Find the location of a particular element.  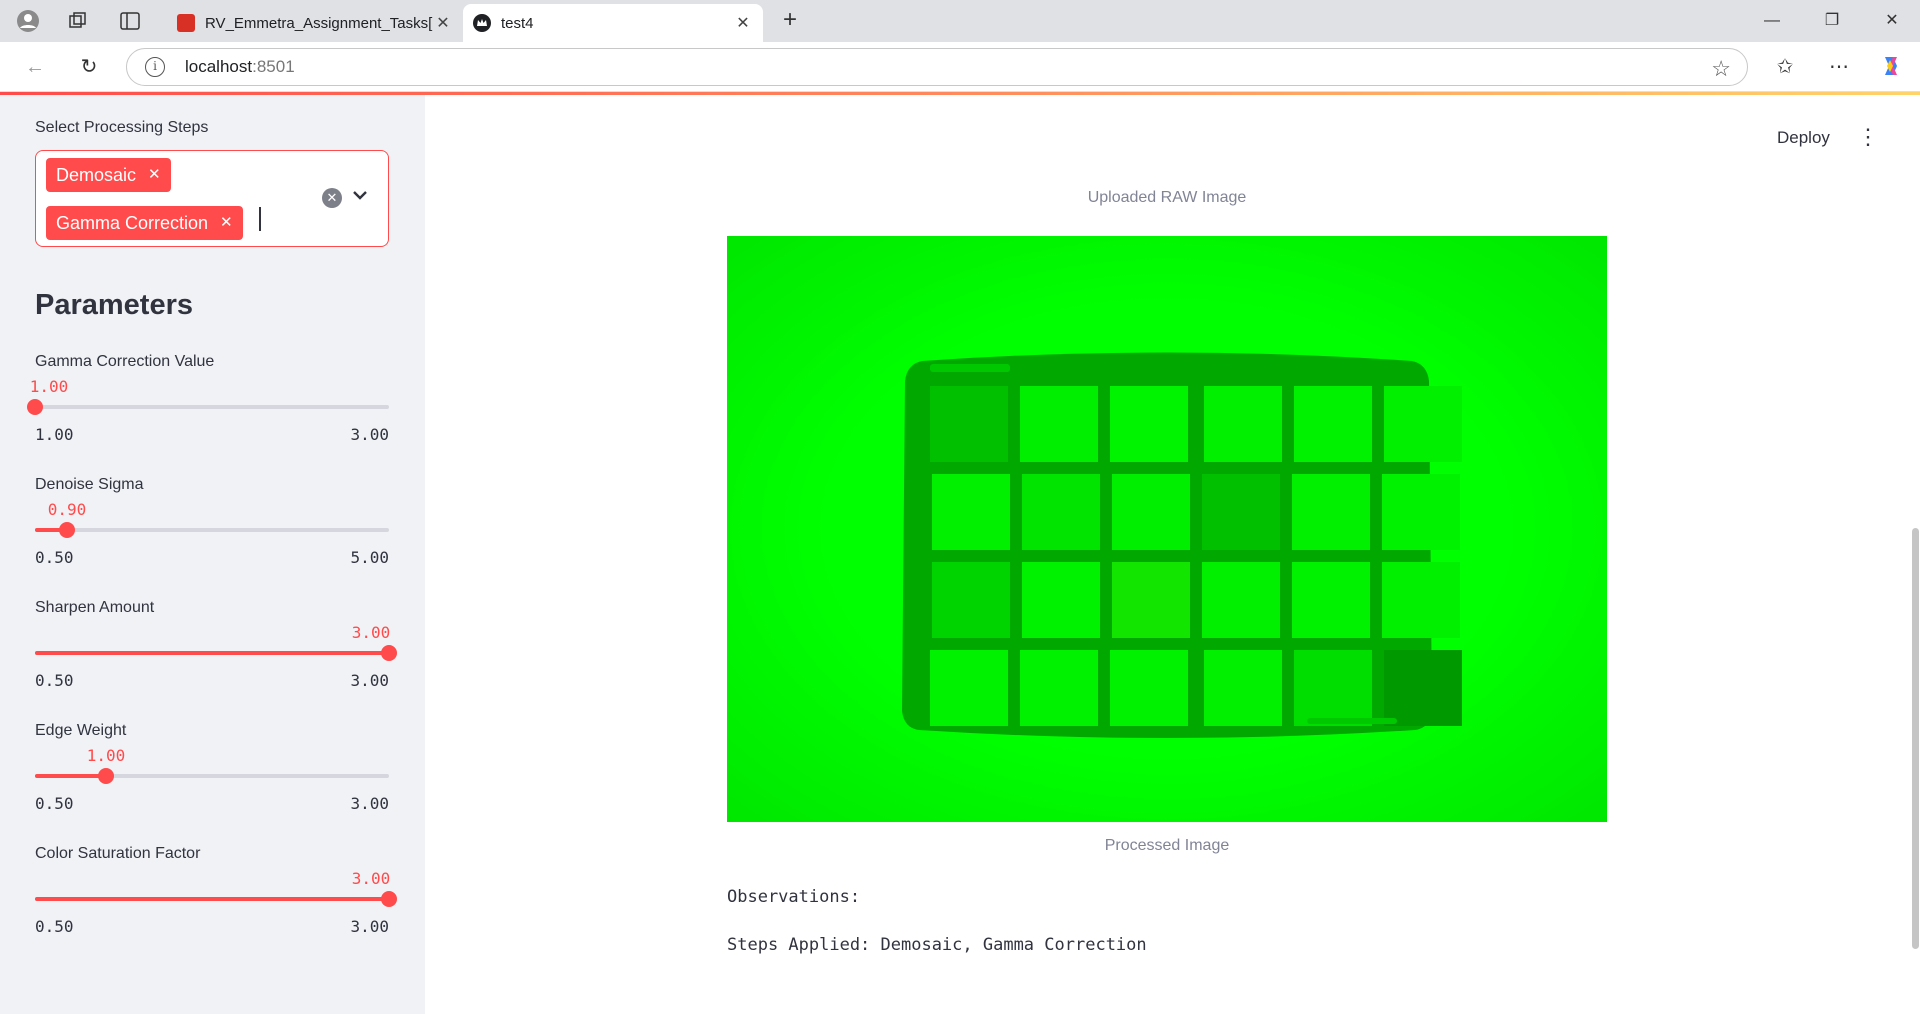

slider-edge-weight: Edge Weight 1.00 0.50 3.00 is located at coordinates (212, 767).